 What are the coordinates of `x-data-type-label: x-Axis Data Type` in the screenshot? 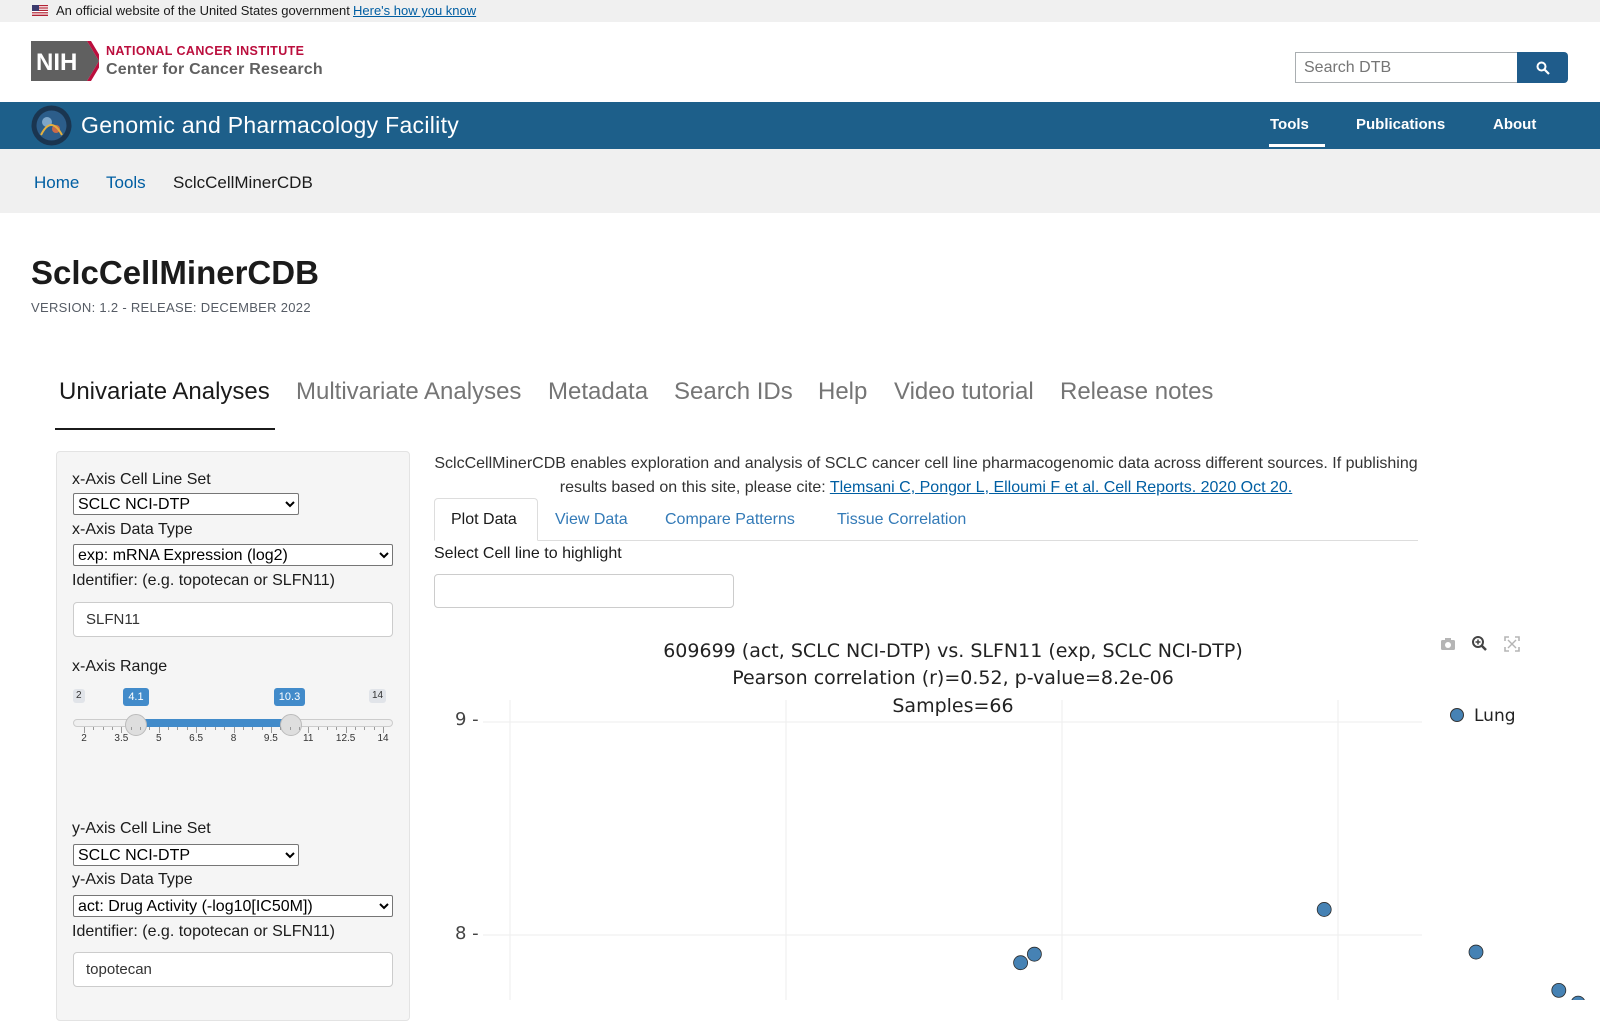 It's located at (132, 529).